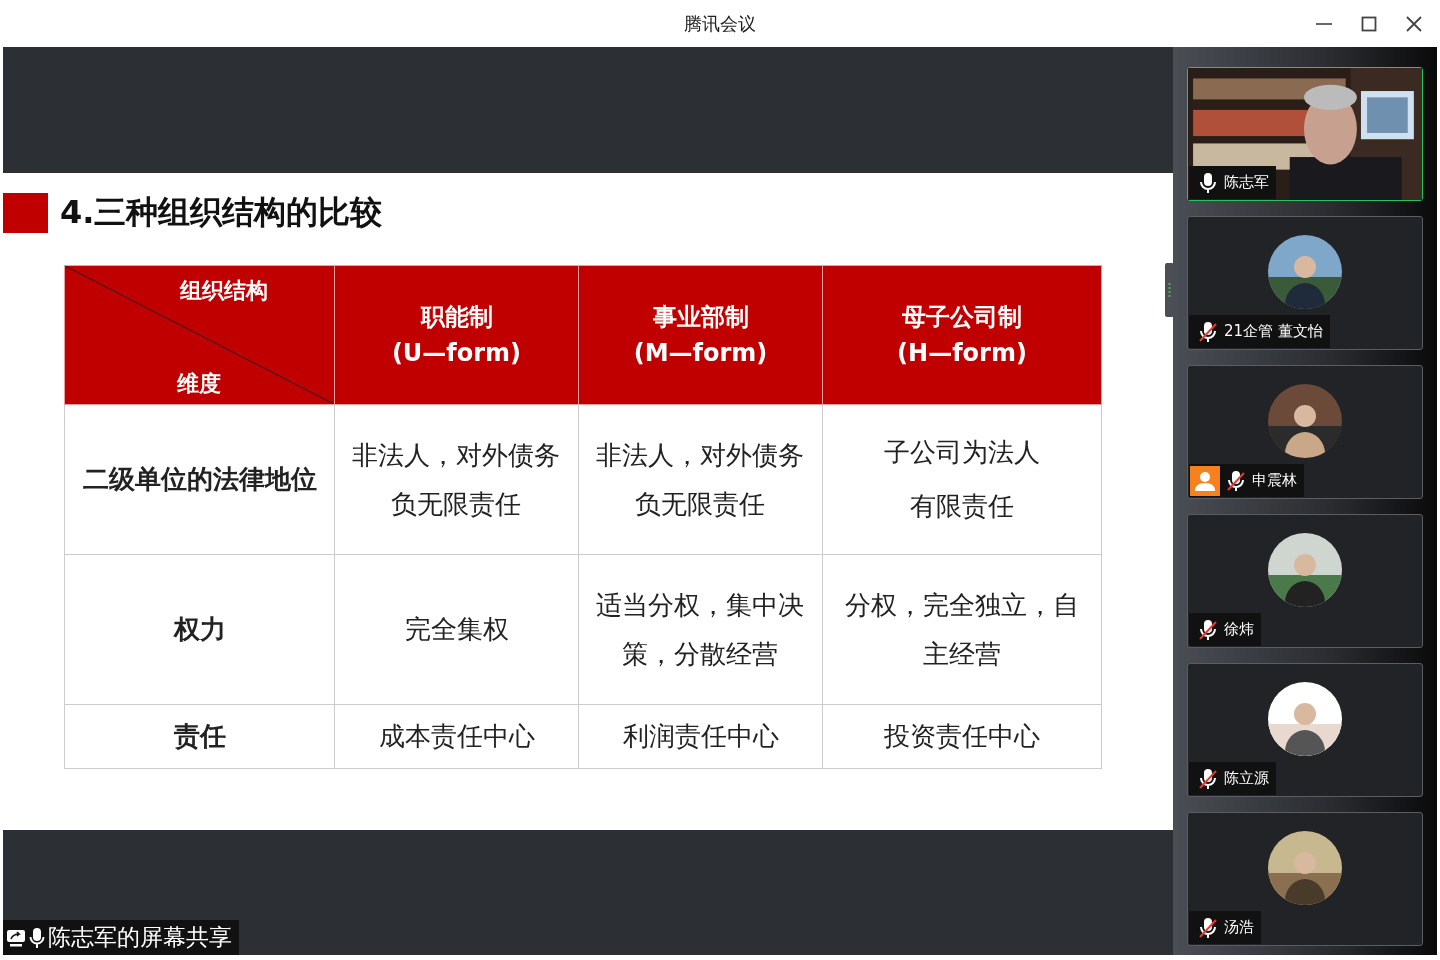 The height and width of the screenshot is (960, 1440). I want to click on row-header: 权力, so click(199, 629).